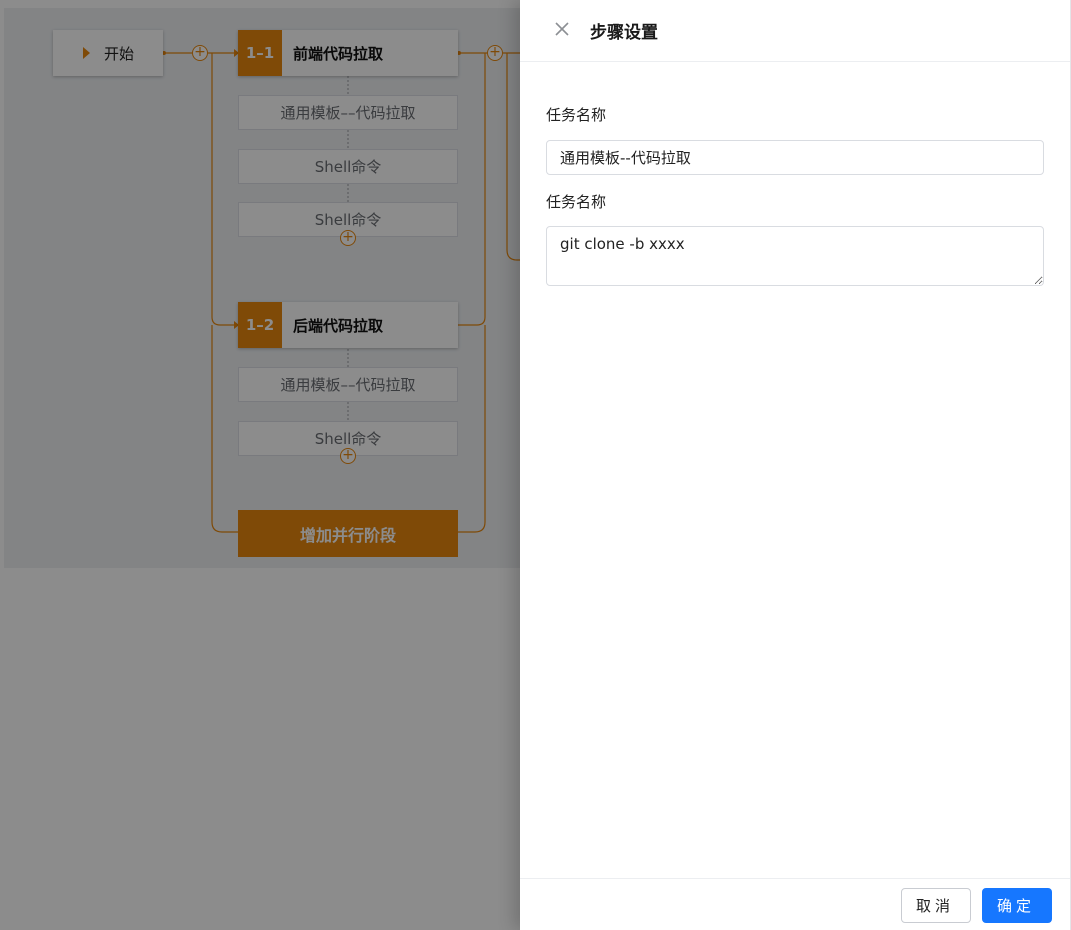 This screenshot has height=930, width=1071. Describe the element at coordinates (576, 115) in the screenshot. I see `task-name-label: 任务名称` at that location.